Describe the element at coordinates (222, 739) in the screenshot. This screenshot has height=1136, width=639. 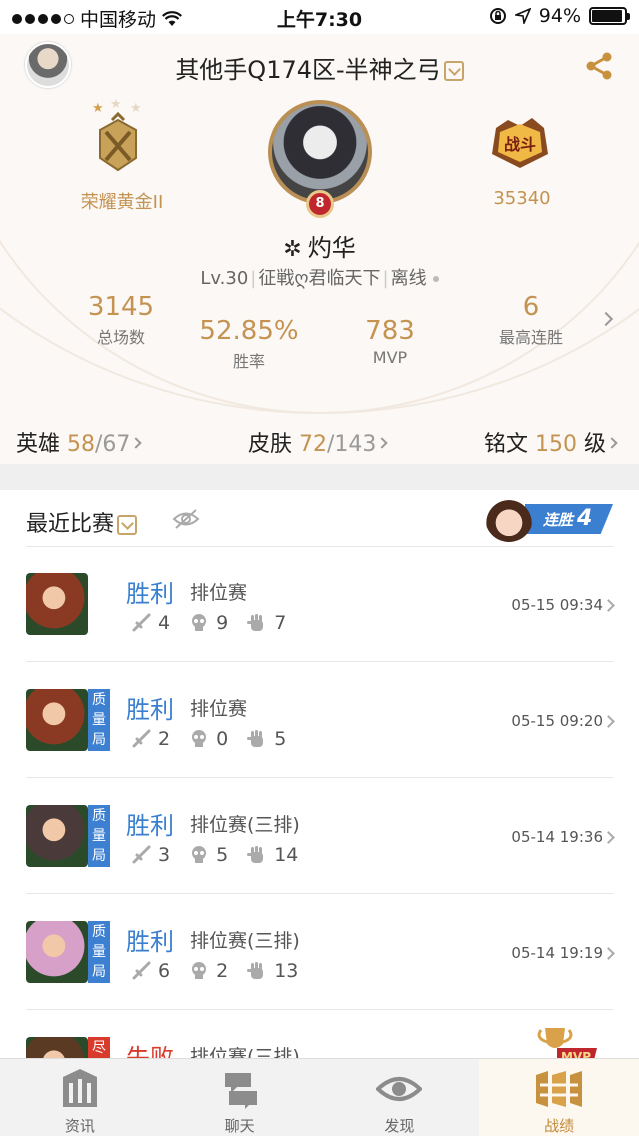
I see `death-count: 0` at that location.